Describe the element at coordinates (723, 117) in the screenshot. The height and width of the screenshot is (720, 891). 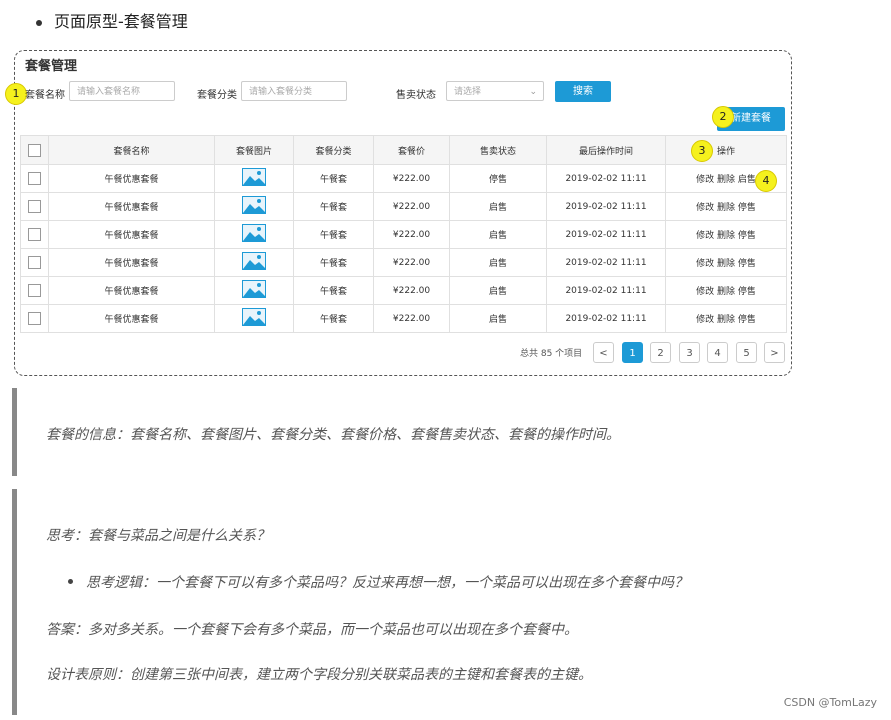
I see `marker-2: 2` at that location.